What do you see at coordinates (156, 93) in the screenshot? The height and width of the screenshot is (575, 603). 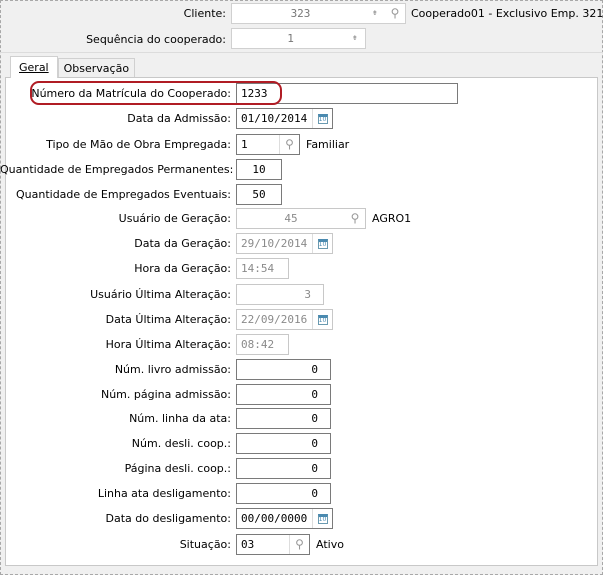 I see `highlight-annotation` at bounding box center [156, 93].